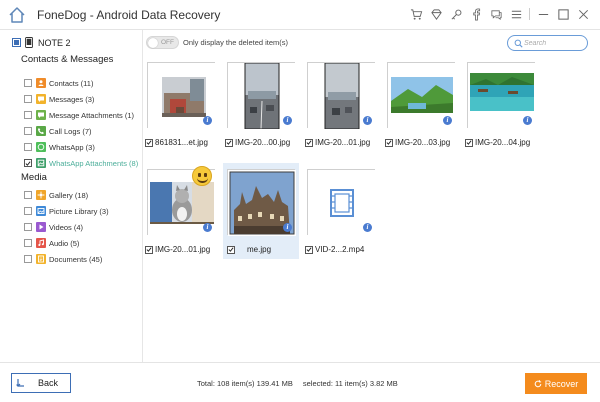 The image size is (600, 402). I want to click on whatsapp-icon, so click(41, 147).